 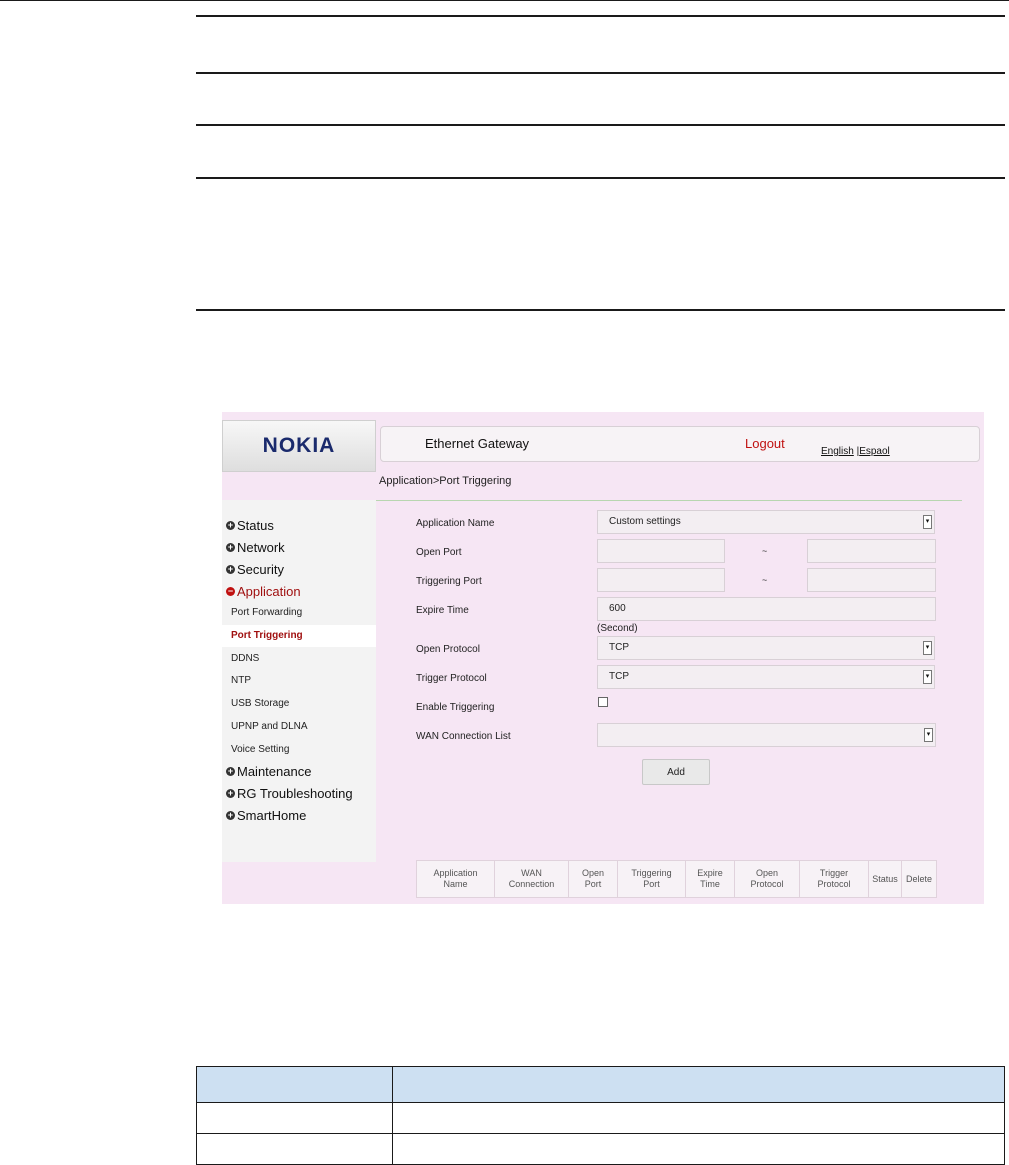 What do you see at coordinates (593, 879) in the screenshot?
I see `column-header: Open Port` at bounding box center [593, 879].